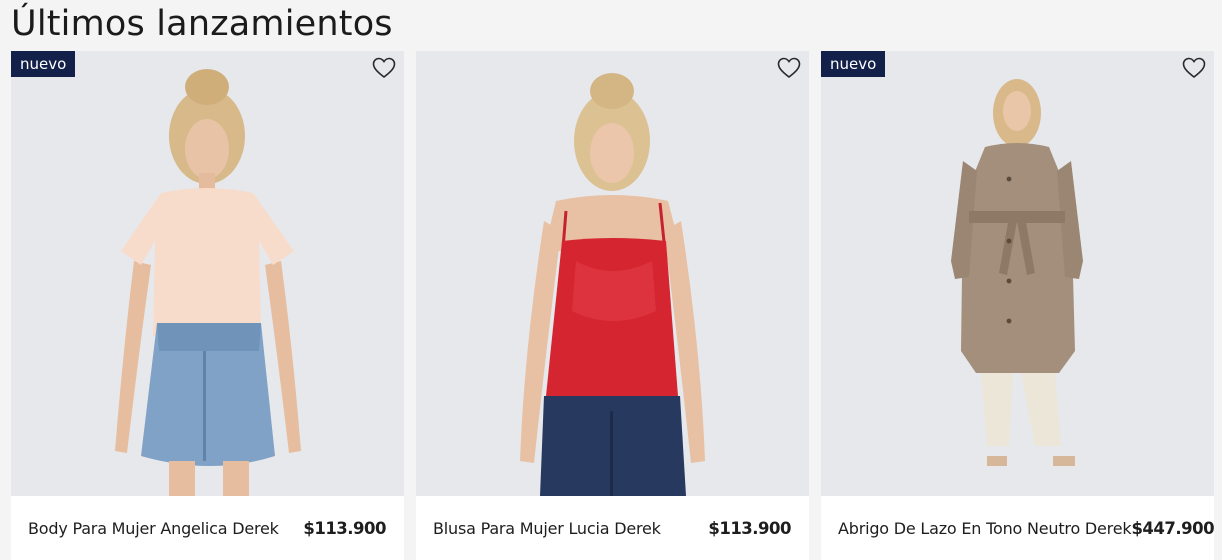  I want to click on product-photo-blouse, so click(612, 284).